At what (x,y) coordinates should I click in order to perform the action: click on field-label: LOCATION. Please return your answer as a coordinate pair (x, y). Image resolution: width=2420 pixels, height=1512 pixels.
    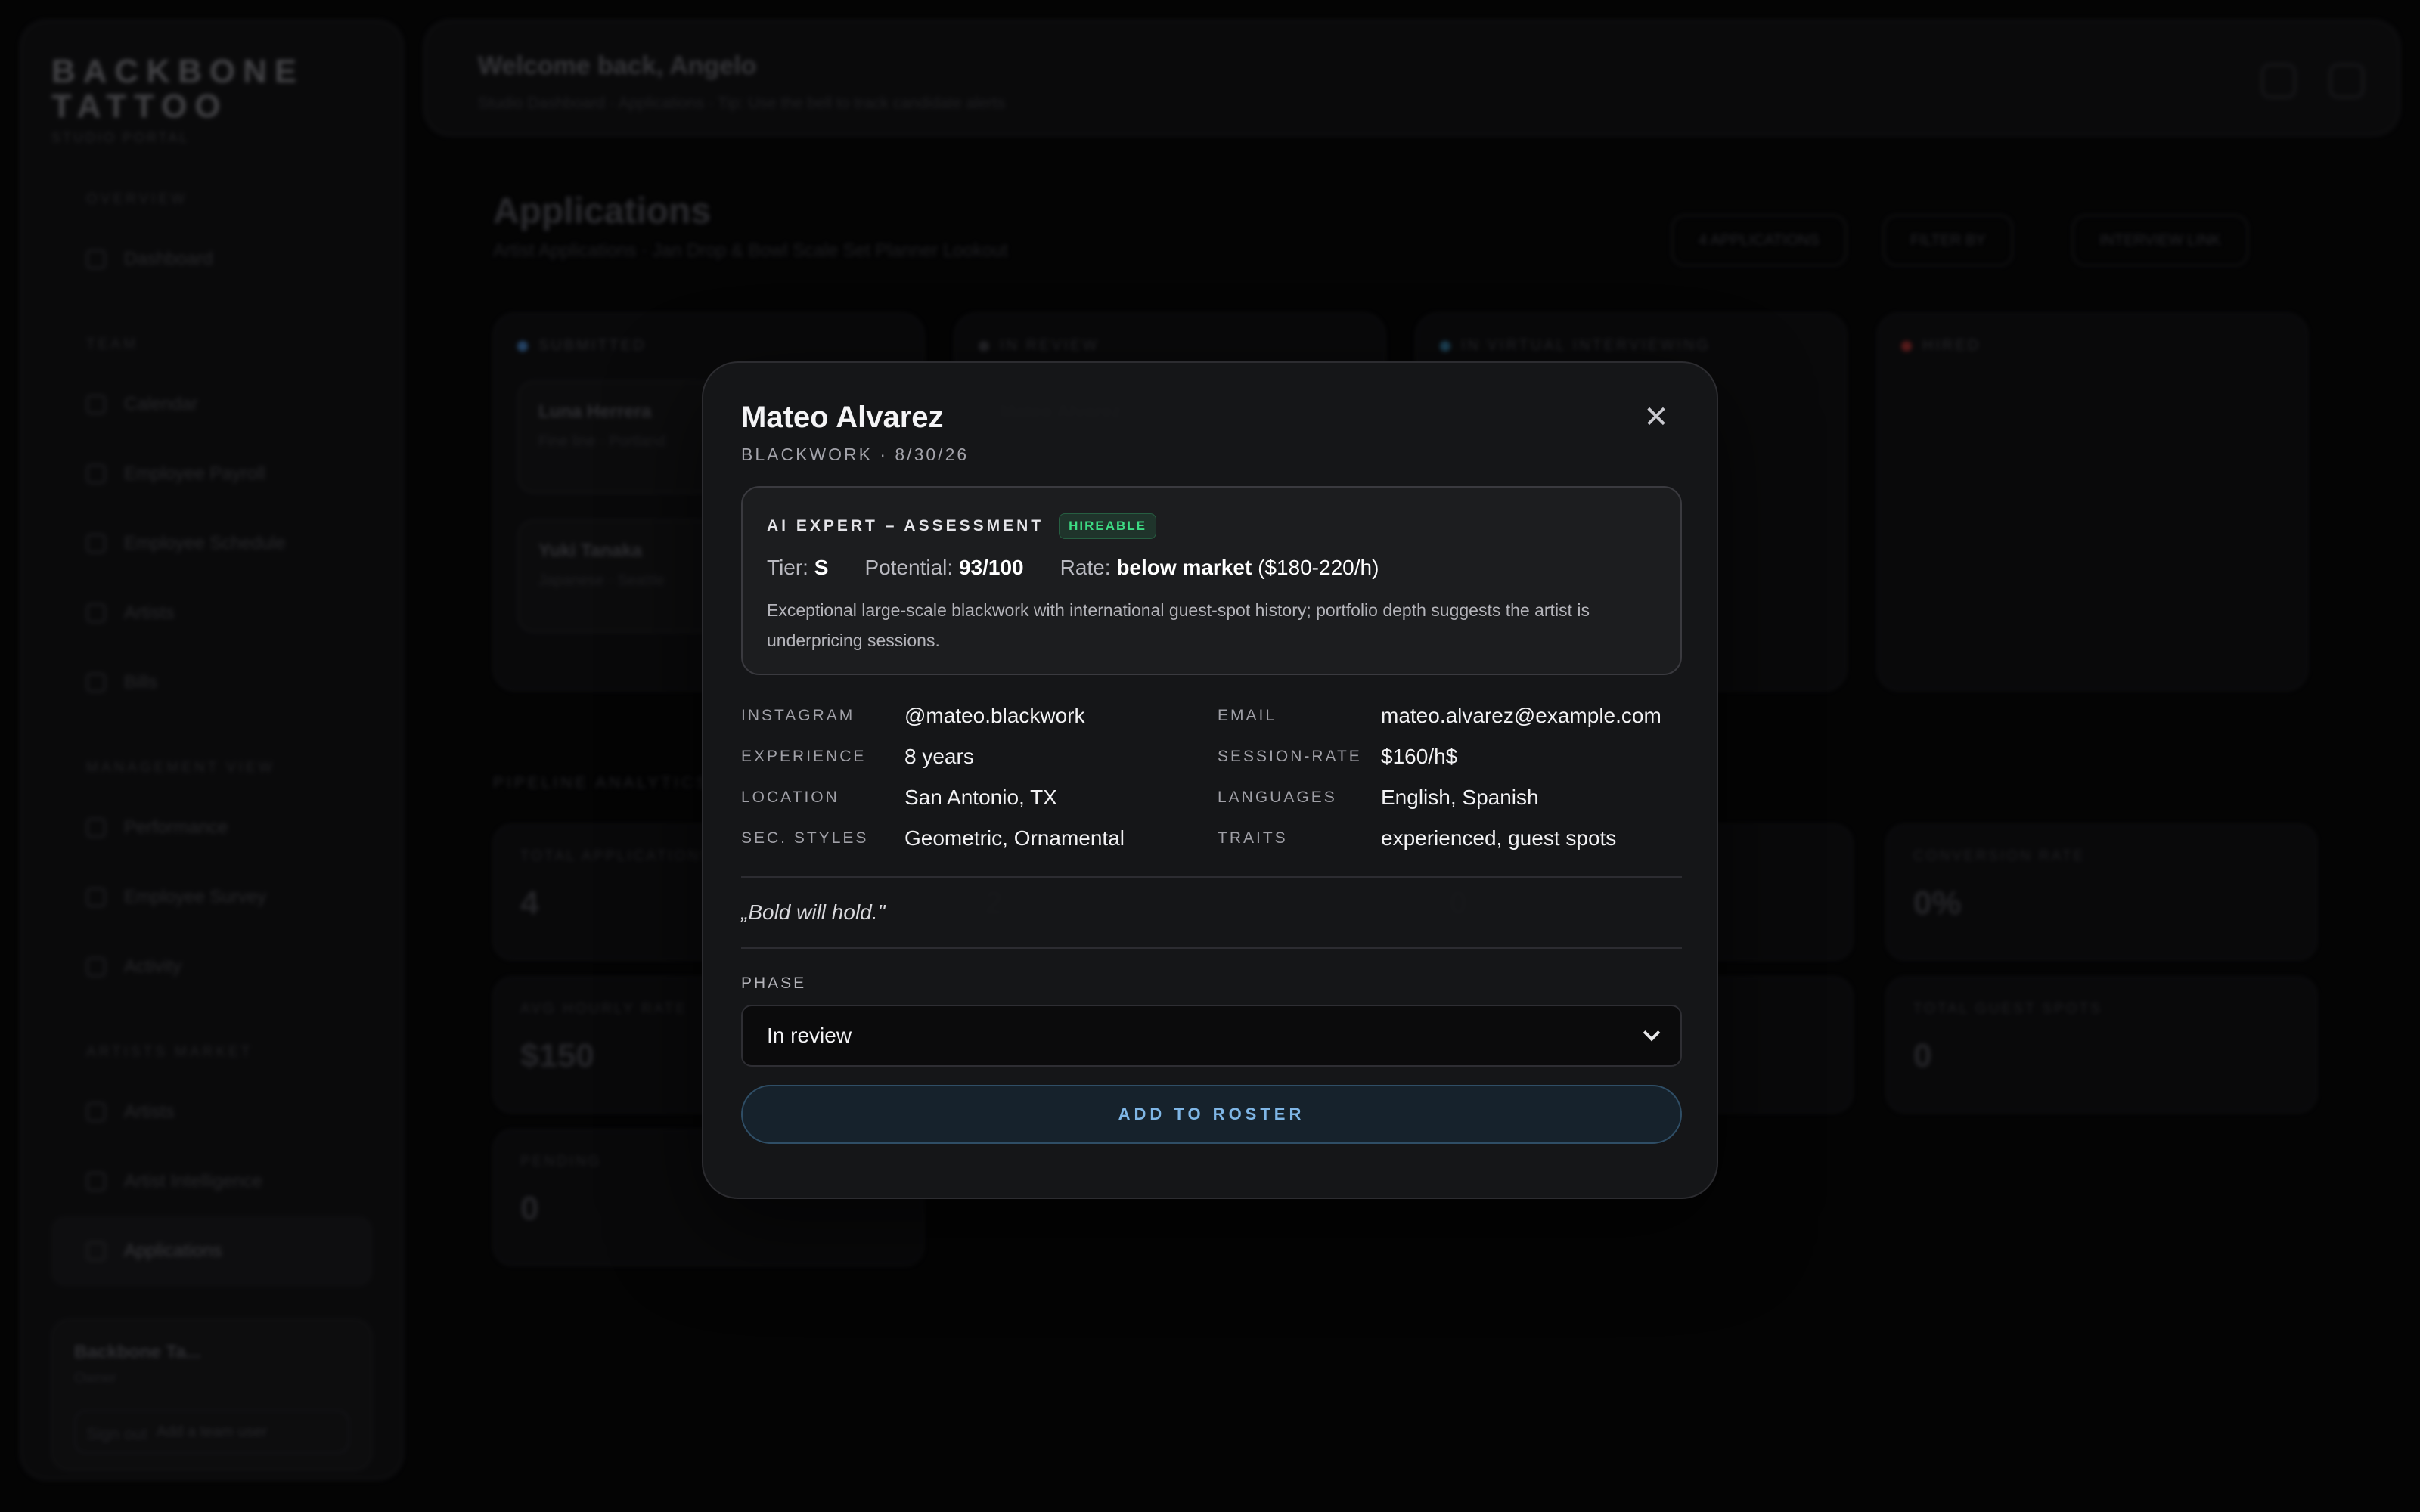
    Looking at the image, I should click on (790, 797).